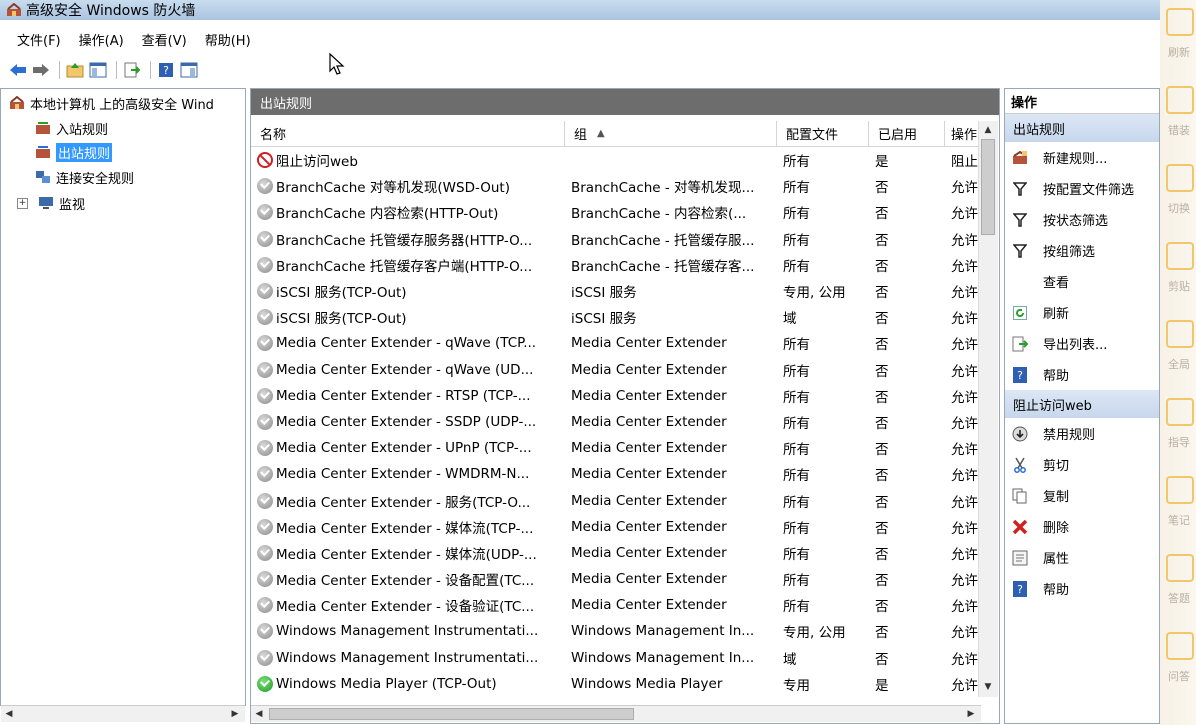 This screenshot has width=1196, height=725. Describe the element at coordinates (74, 152) in the screenshot. I see `tree-item-outbound-rules: 出站规则` at that location.